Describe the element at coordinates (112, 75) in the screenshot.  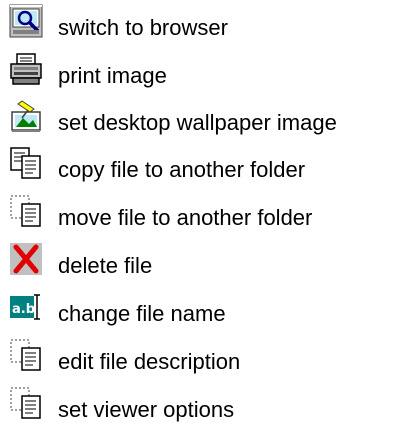
I see `legend-label: print image` at that location.